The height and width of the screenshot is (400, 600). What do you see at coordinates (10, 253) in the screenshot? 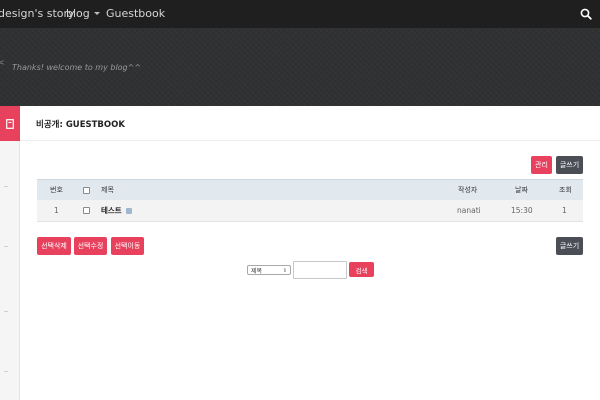
I see `left-sidebar` at bounding box center [10, 253].